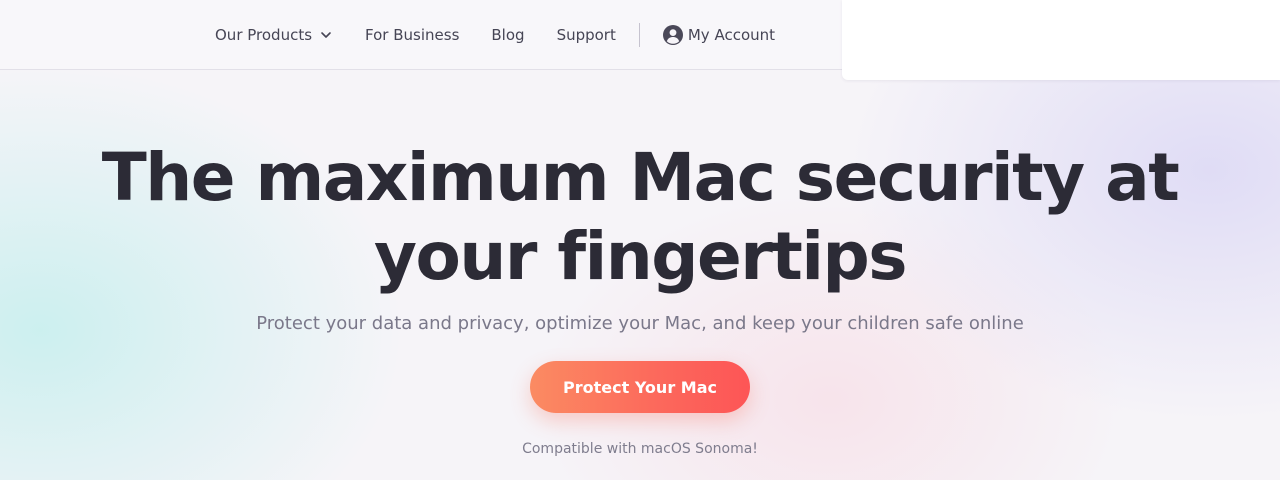  Describe the element at coordinates (640, 449) in the screenshot. I see `compatibility-note: Compatible with macOS Sonoma!` at that location.